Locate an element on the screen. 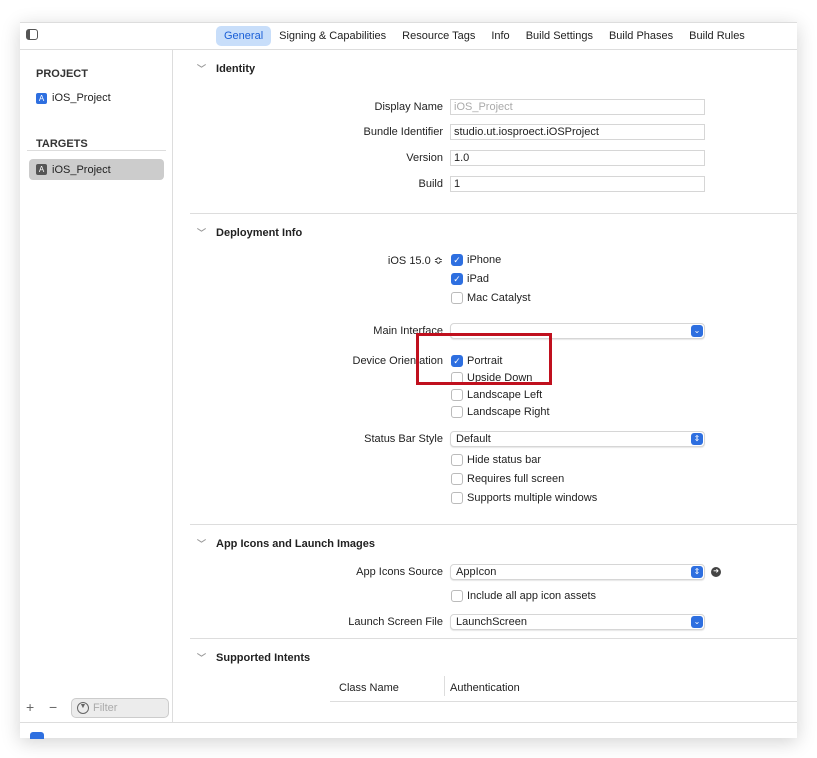 Image resolution: width=817 pixels, height=758 pixels. bundle-identifier-field: studio.ut.iosproect.iOSProject is located at coordinates (577, 132).